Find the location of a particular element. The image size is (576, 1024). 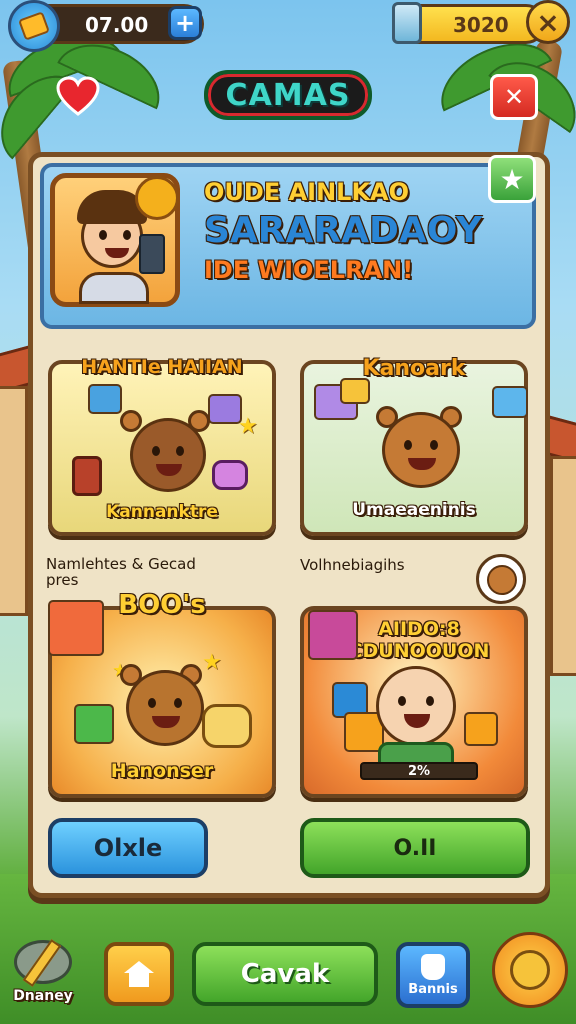

badge-icon is located at coordinates (157, 198).